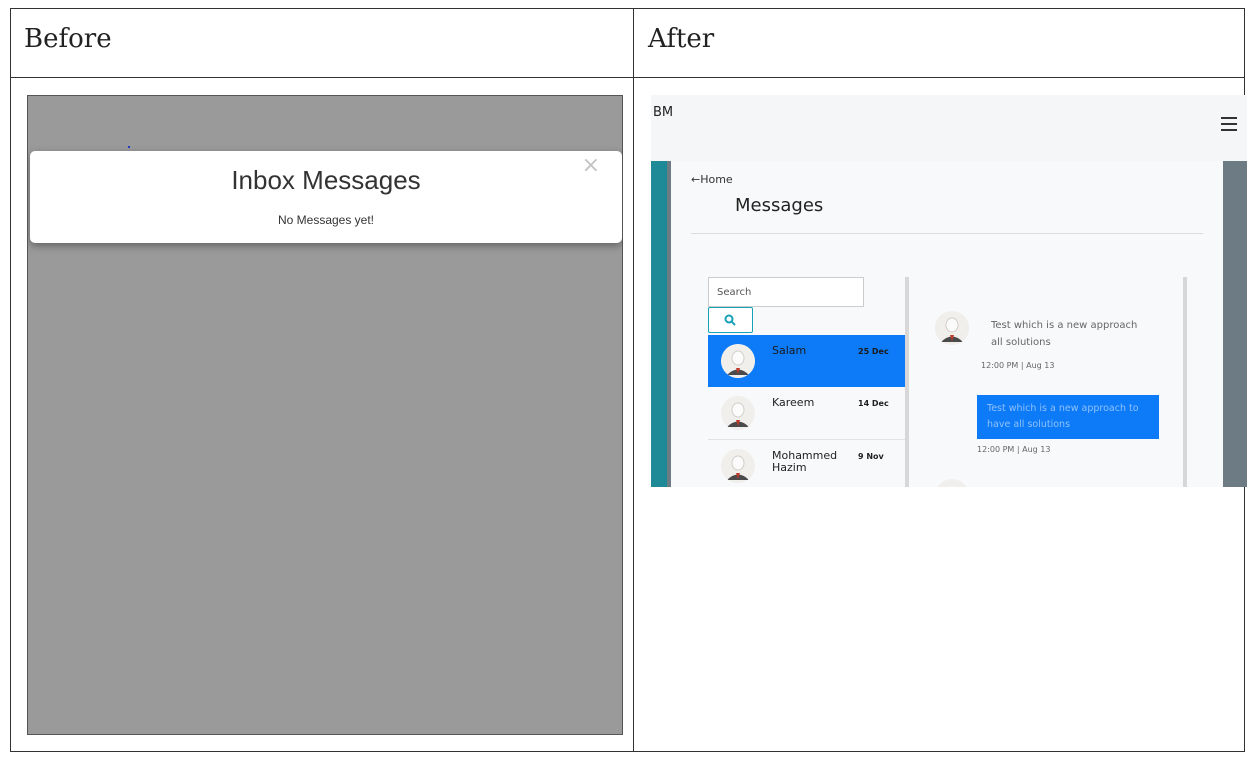 This screenshot has width=1255, height=760. I want to click on before-header: Before, so click(68, 39).